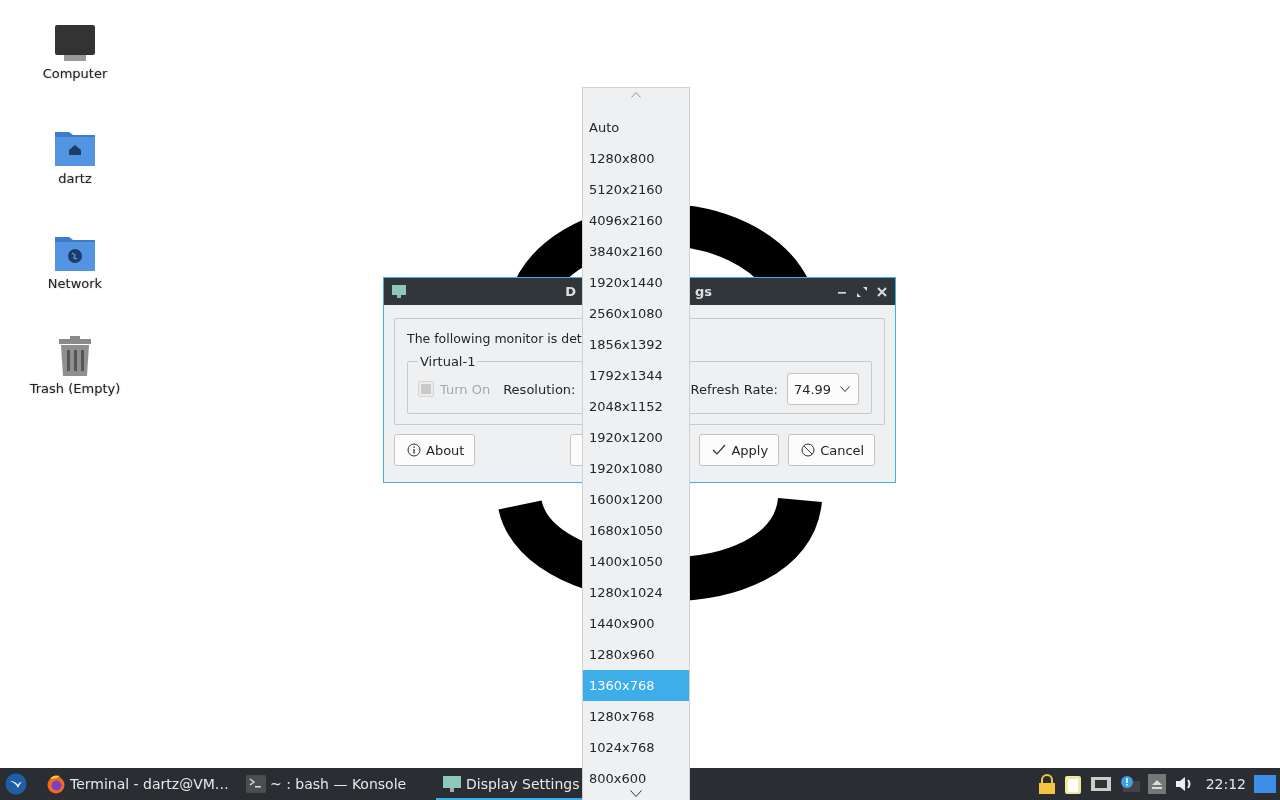 The height and width of the screenshot is (800, 1280). Describe the element at coordinates (636, 530) in the screenshot. I see `dropdown-option: 1680x1050` at that location.